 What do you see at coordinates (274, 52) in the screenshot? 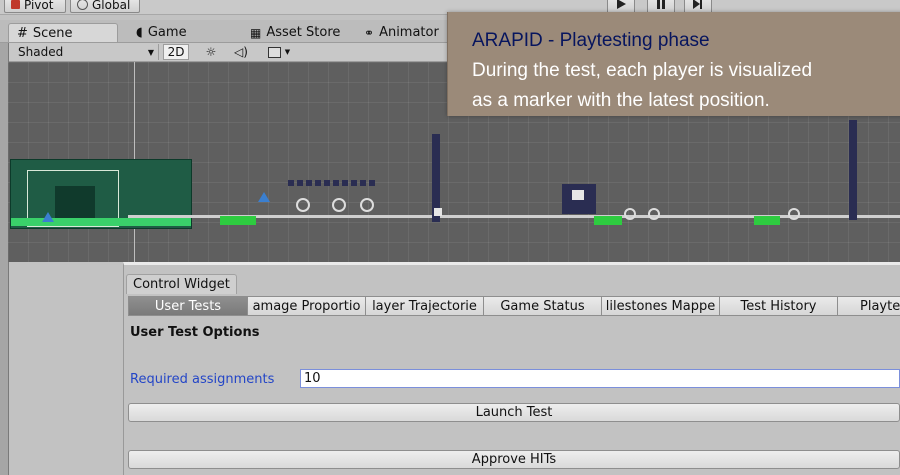
I see `image-icon` at bounding box center [274, 52].